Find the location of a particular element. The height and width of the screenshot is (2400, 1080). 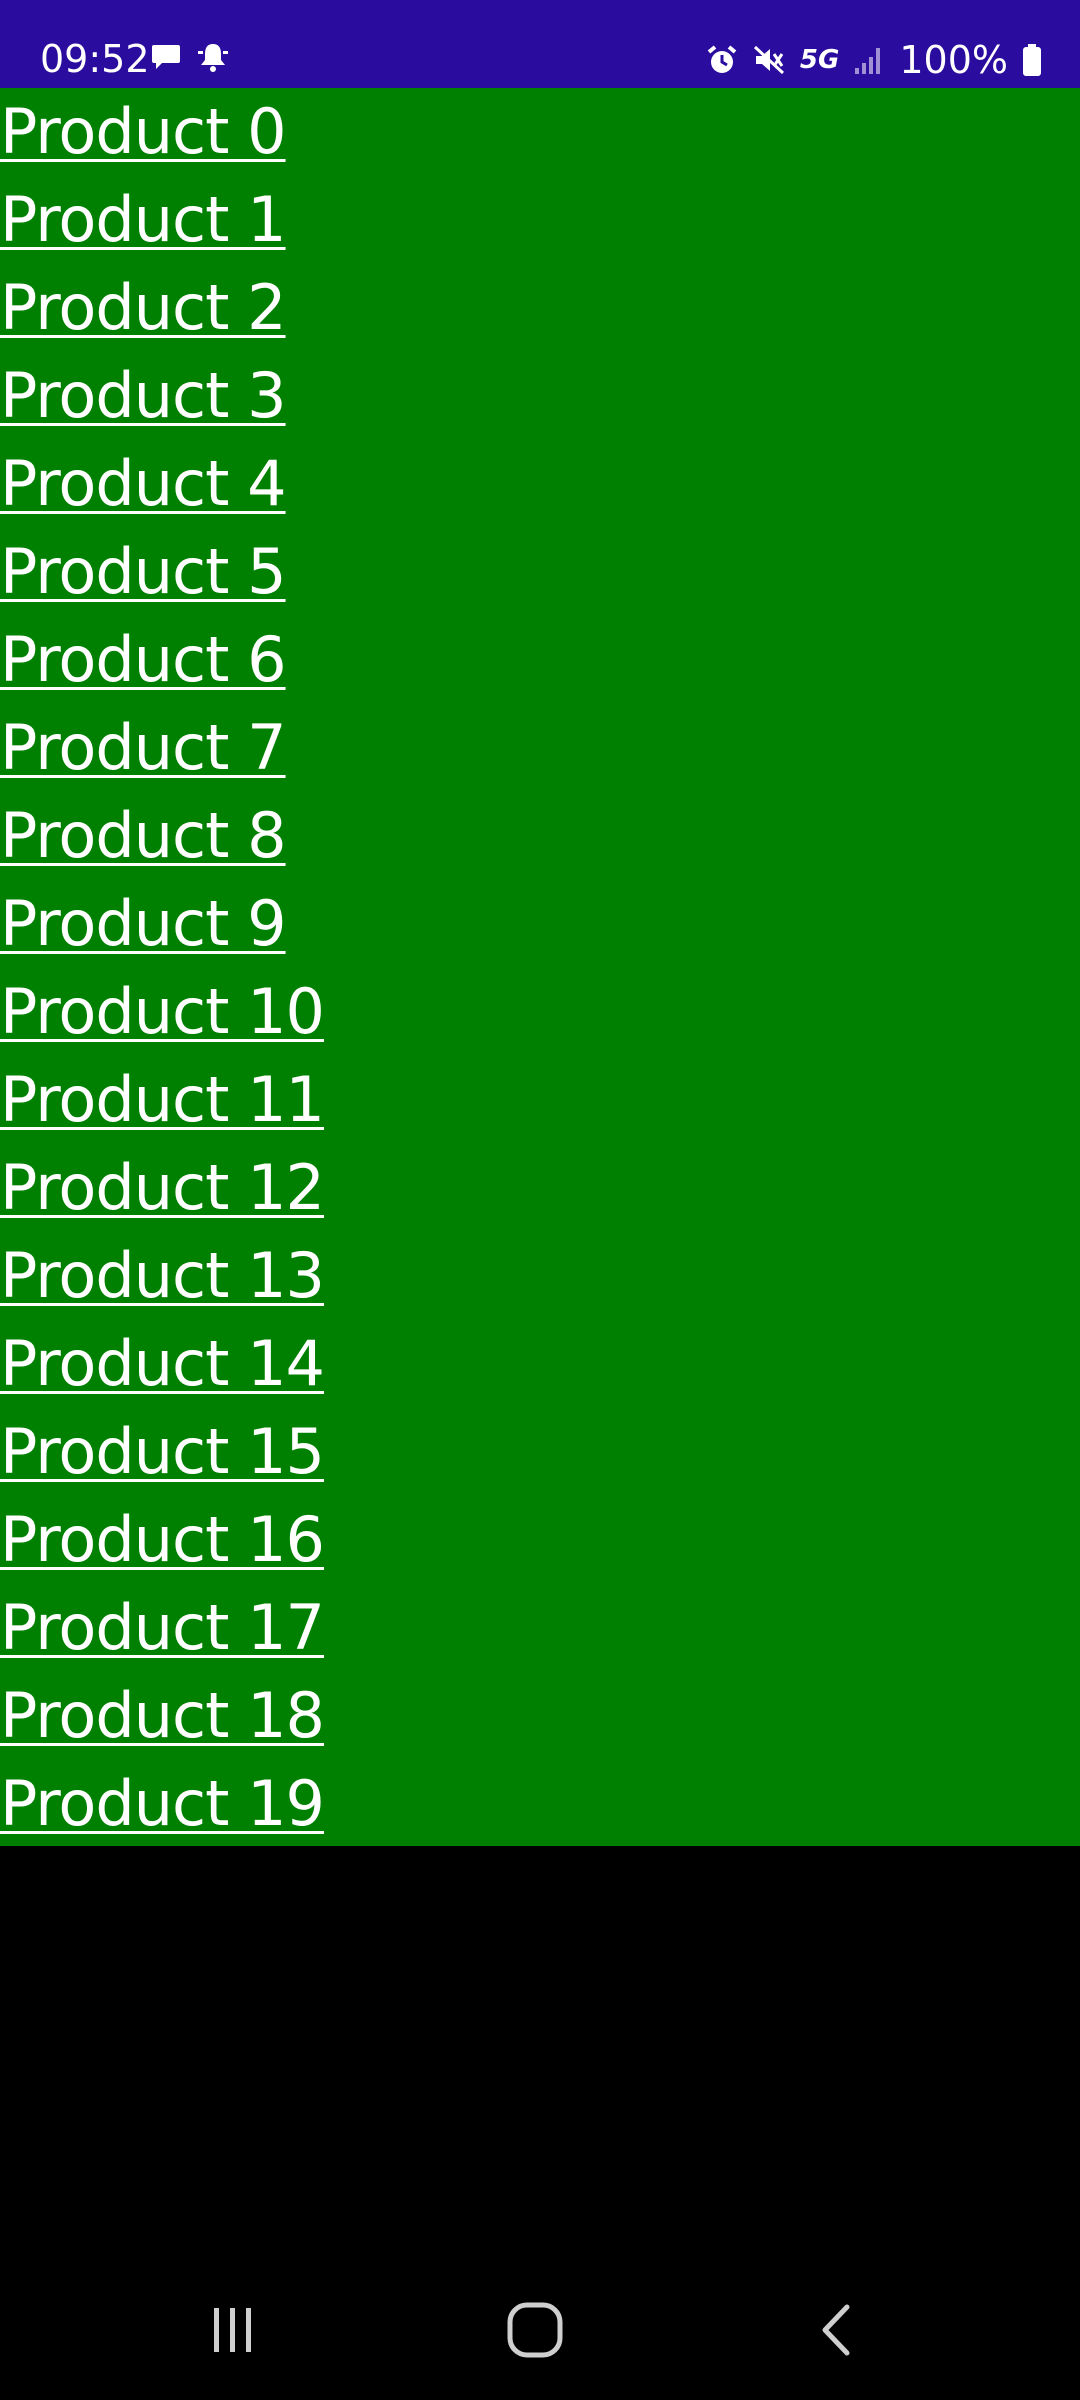

list-item: Product 17 is located at coordinates (540, 1628).